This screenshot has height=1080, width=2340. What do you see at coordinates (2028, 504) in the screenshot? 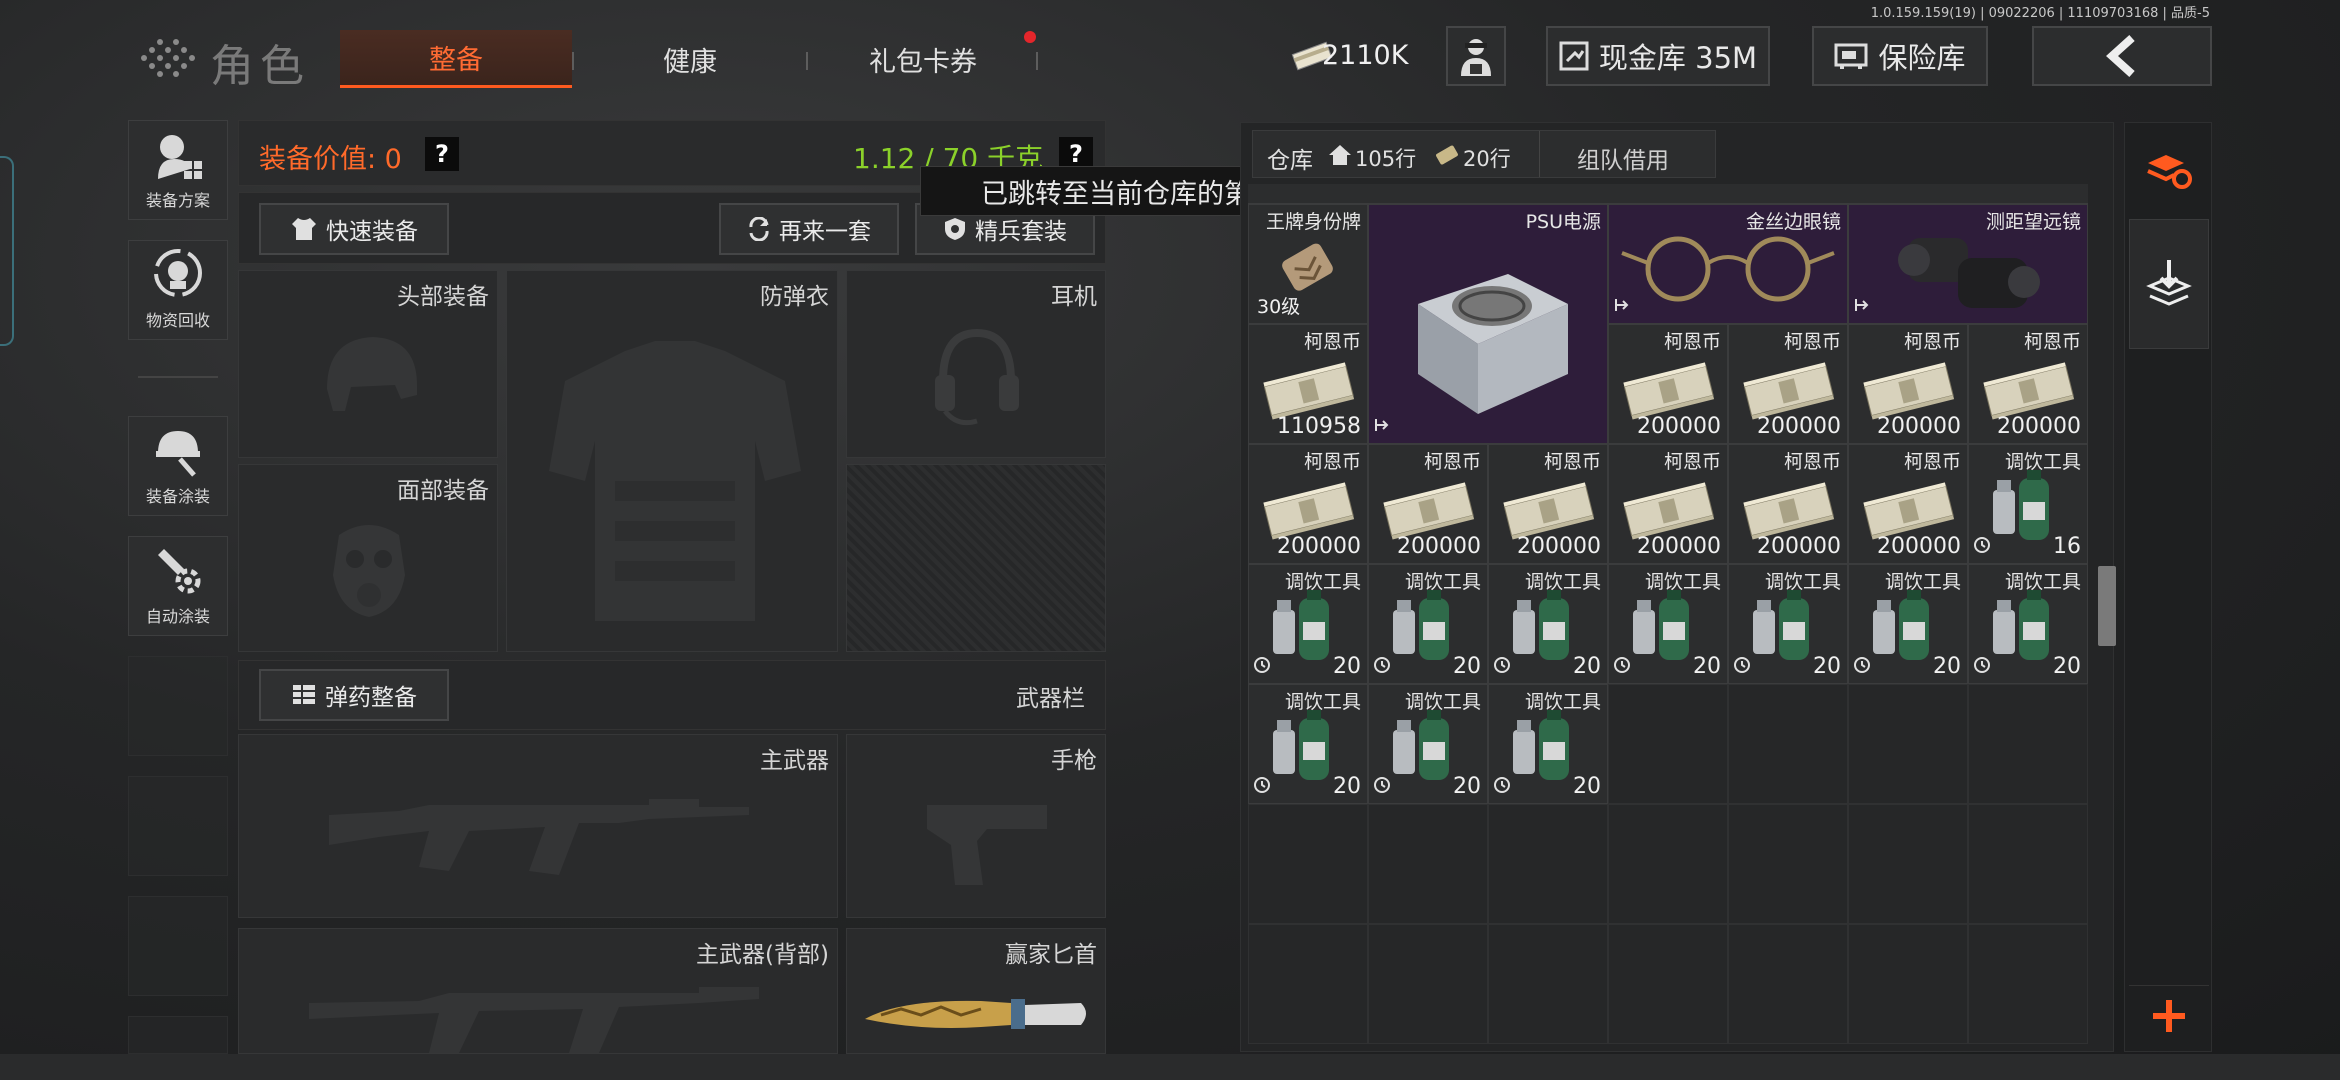
I see `stash-item-tool: 调饮工具 16` at bounding box center [2028, 504].